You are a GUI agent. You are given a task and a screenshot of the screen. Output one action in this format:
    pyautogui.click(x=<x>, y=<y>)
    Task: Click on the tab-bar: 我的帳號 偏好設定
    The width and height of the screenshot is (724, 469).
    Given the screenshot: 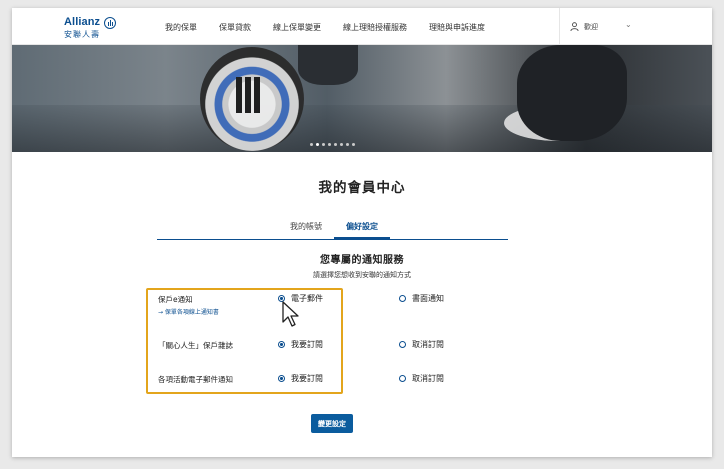 What is the action you would take?
    pyautogui.click(x=332, y=227)
    